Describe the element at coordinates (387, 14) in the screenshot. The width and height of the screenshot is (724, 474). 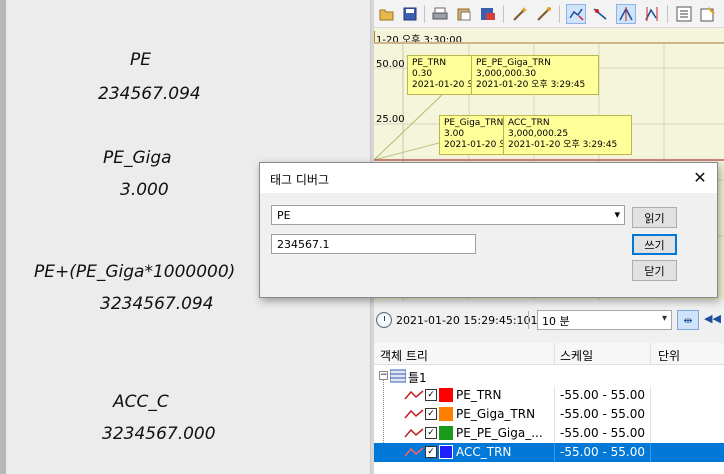
I see `open-folder-icon` at that location.